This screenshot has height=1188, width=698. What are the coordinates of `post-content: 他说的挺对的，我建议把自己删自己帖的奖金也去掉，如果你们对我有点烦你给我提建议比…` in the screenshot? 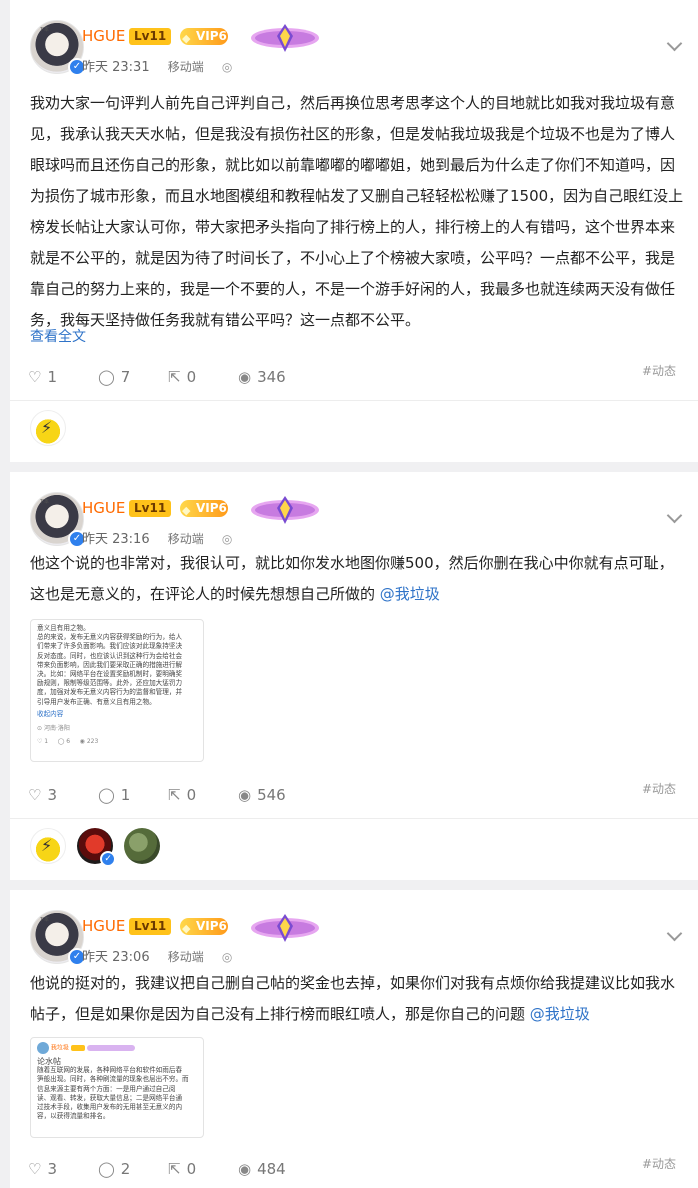 It's located at (357, 999).